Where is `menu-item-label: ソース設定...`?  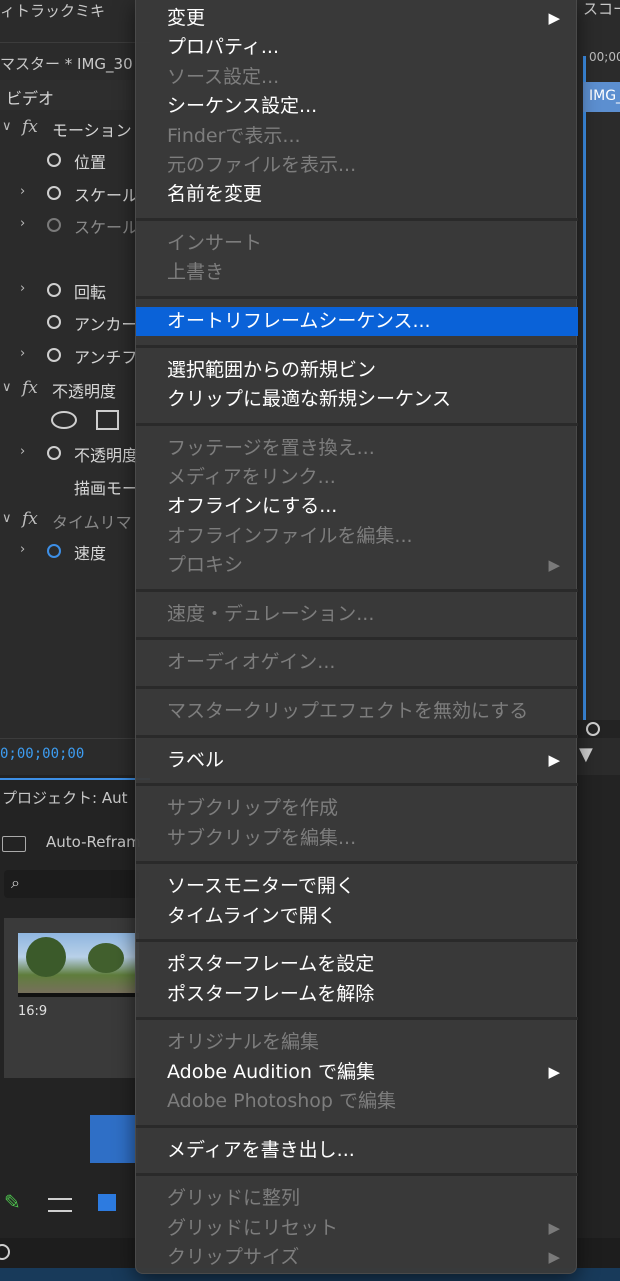 menu-item-label: ソース設定... is located at coordinates (223, 76).